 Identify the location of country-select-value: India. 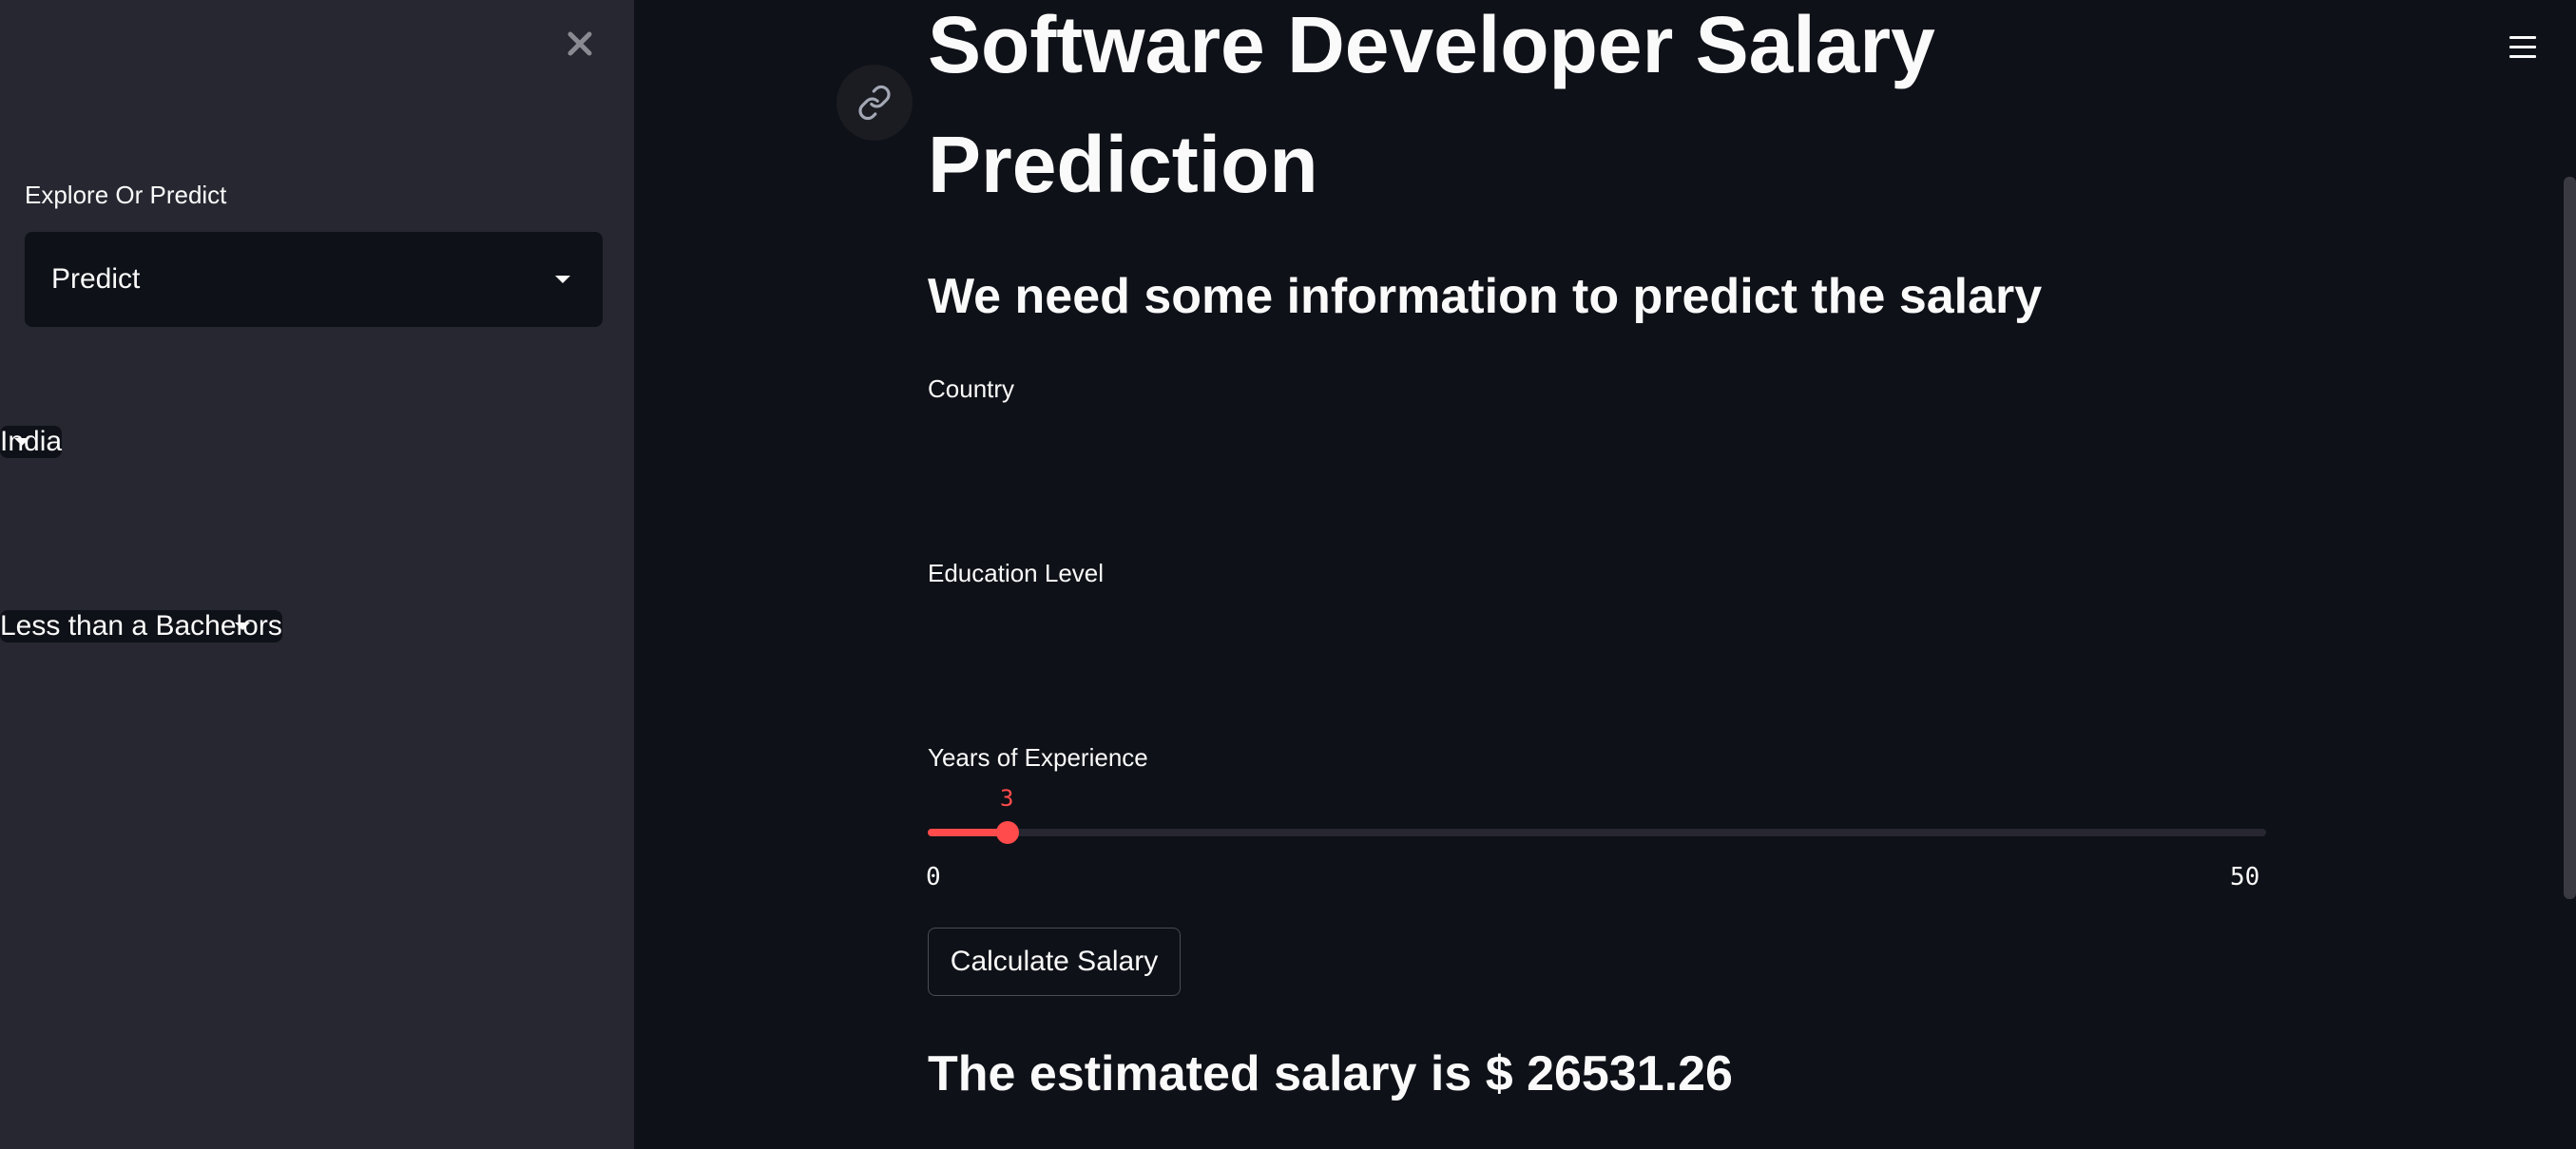
(32, 441).